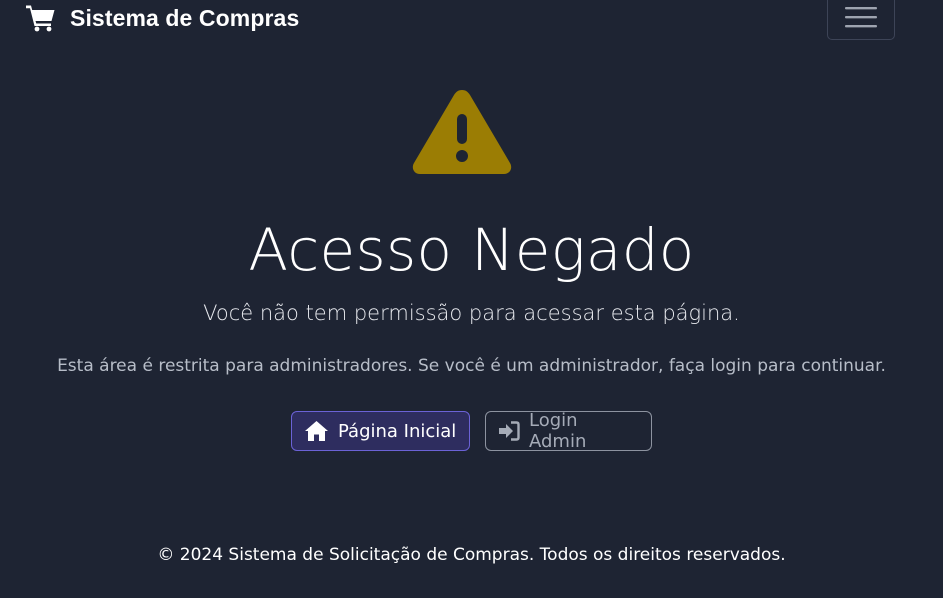 Image resolution: width=943 pixels, height=598 pixels. What do you see at coordinates (509, 431) in the screenshot?
I see `sign-in-icon` at bounding box center [509, 431].